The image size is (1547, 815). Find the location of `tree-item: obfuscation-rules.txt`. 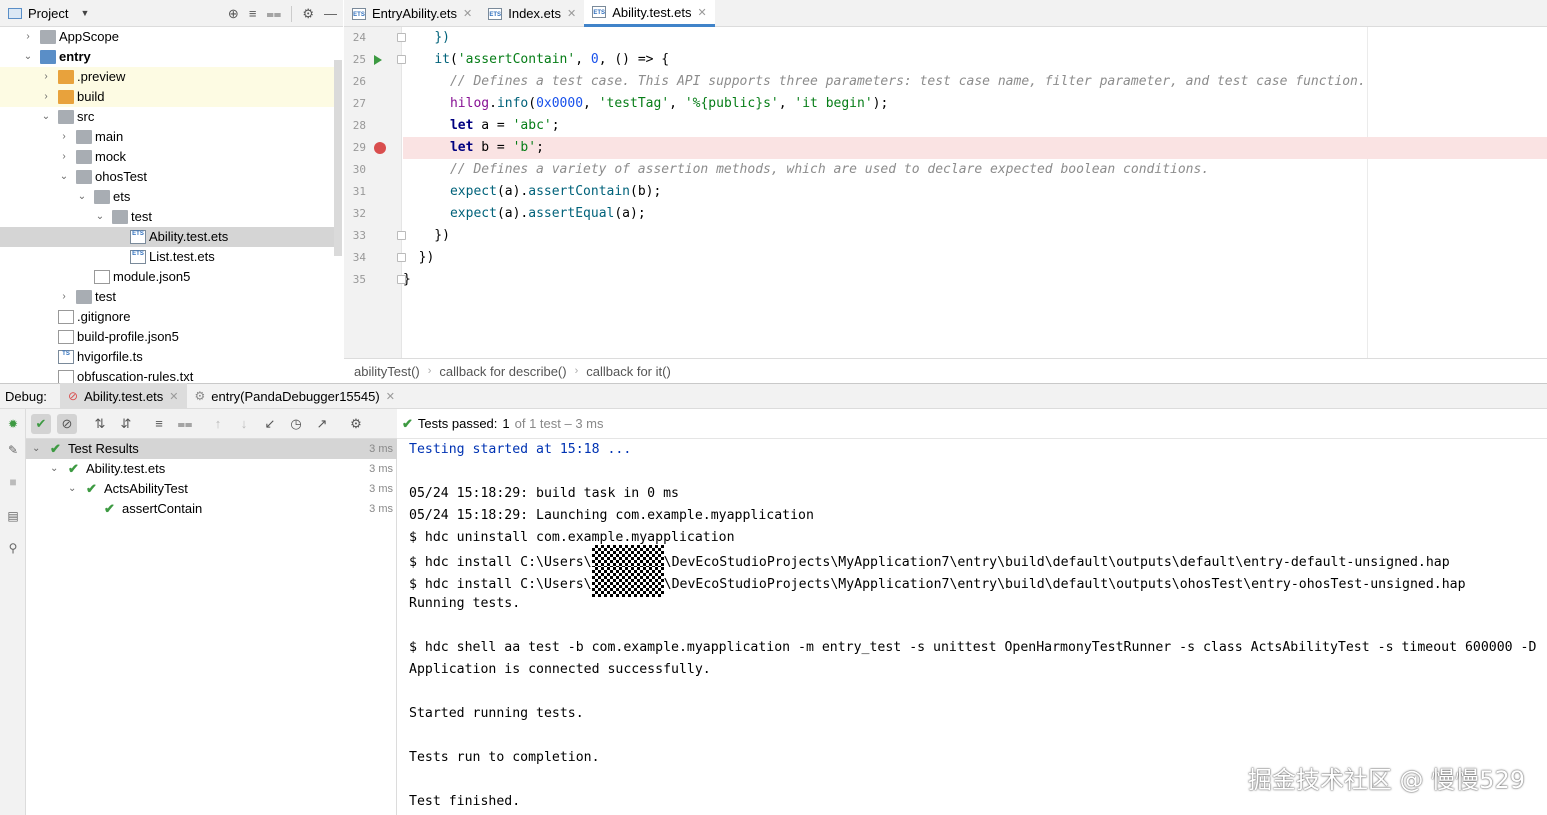

tree-item: obfuscation-rules.txt is located at coordinates (167, 375).